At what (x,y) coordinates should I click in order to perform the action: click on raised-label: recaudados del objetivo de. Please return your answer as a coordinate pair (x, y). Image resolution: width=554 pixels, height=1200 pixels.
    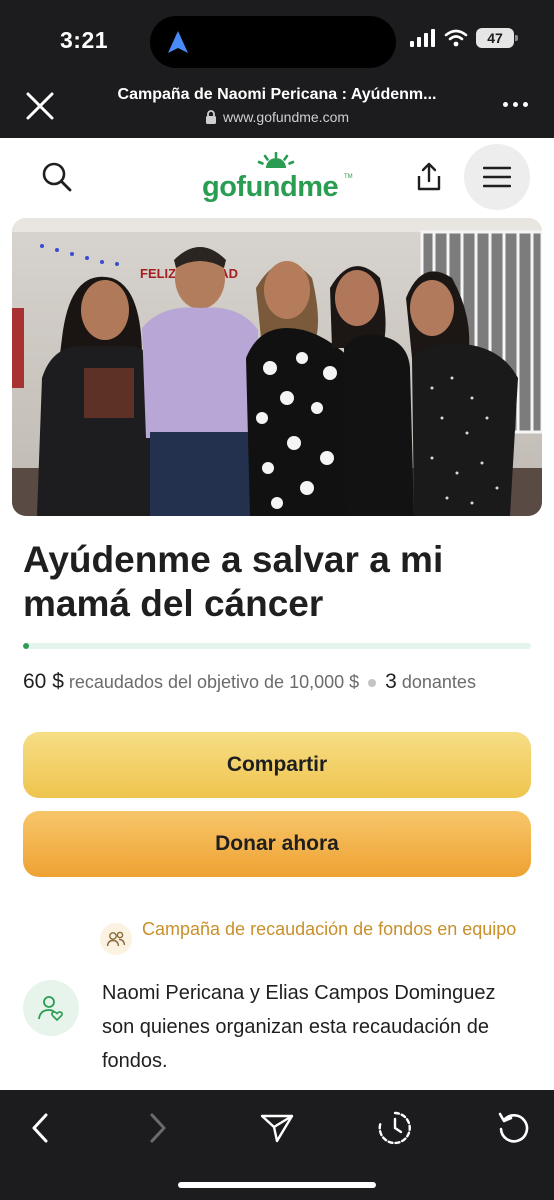
    Looking at the image, I should click on (176, 682).